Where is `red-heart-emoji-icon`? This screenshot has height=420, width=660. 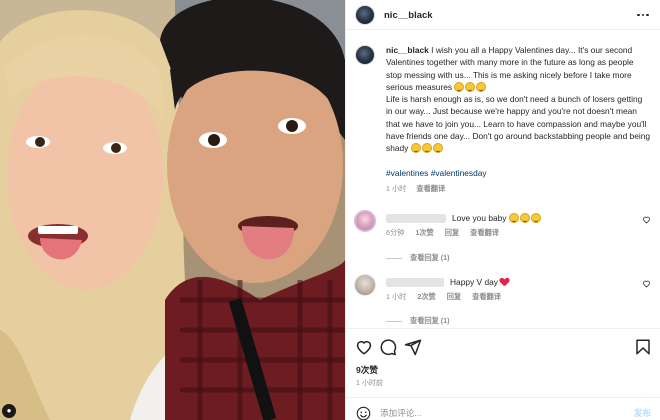
red-heart-emoji-icon is located at coordinates (504, 282).